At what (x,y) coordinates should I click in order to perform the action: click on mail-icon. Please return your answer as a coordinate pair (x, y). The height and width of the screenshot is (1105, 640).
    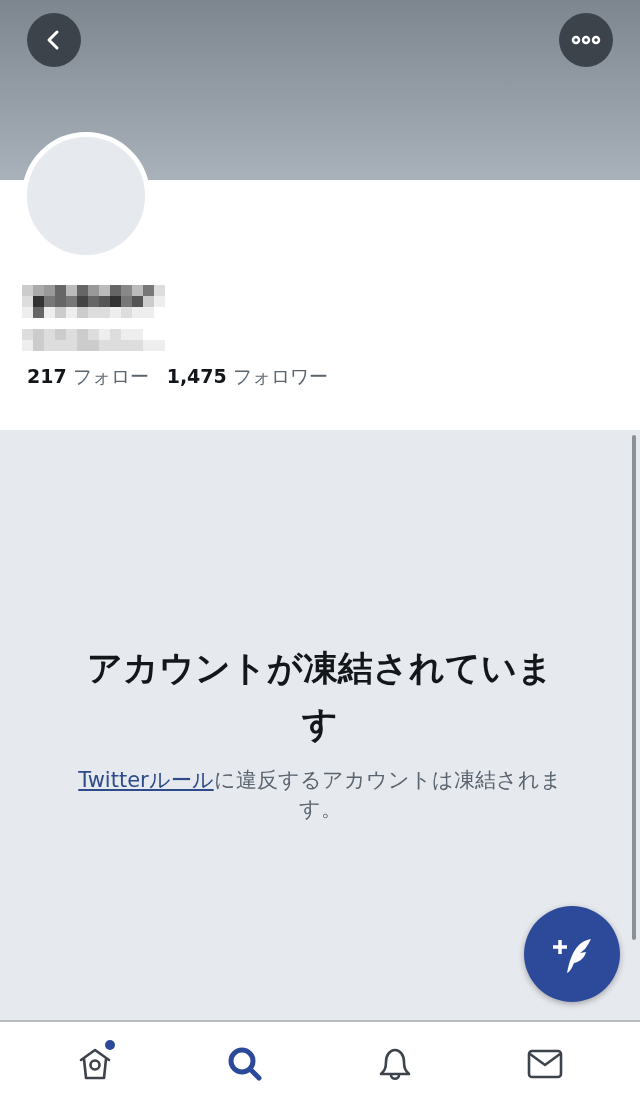
    Looking at the image, I should click on (545, 1063).